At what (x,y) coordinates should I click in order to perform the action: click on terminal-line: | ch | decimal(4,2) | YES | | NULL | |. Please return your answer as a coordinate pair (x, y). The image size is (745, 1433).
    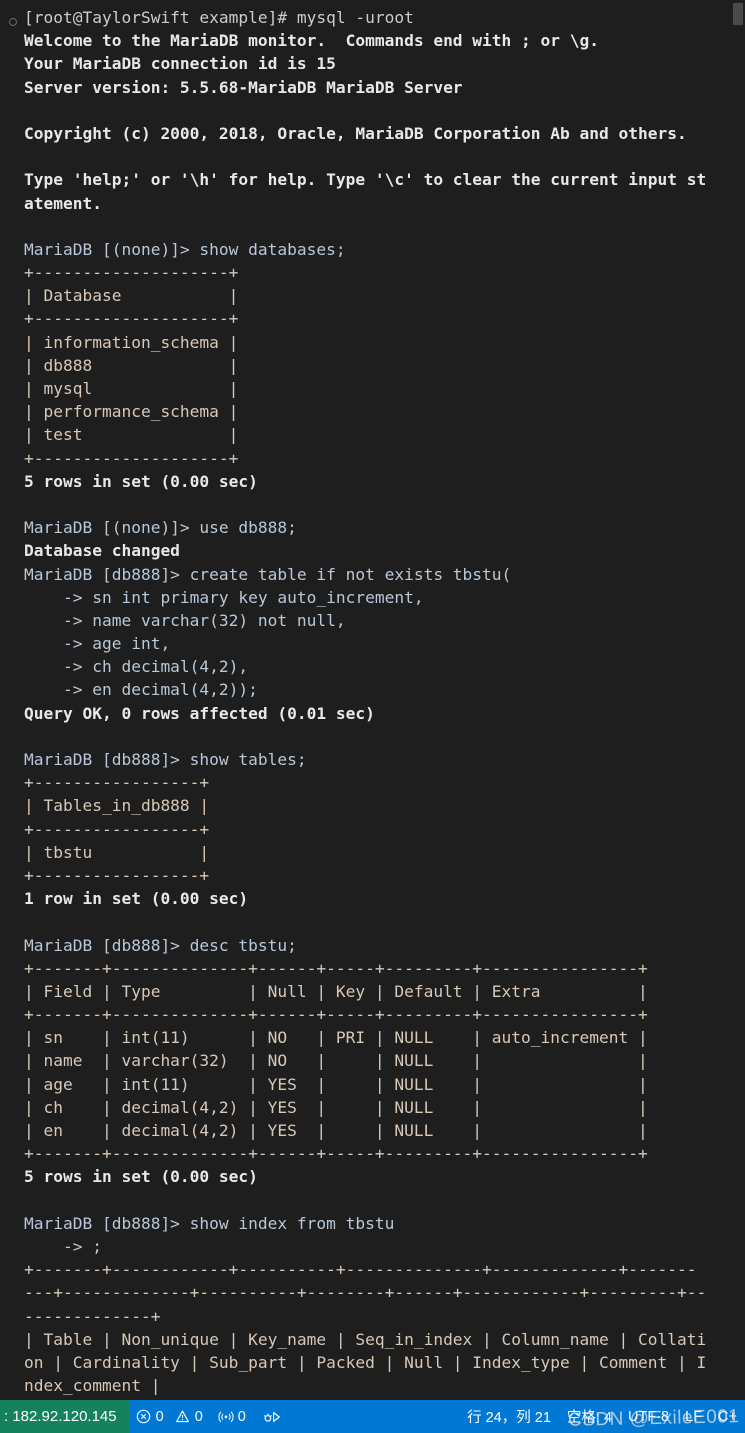
    Looking at the image, I should click on (336, 1107).